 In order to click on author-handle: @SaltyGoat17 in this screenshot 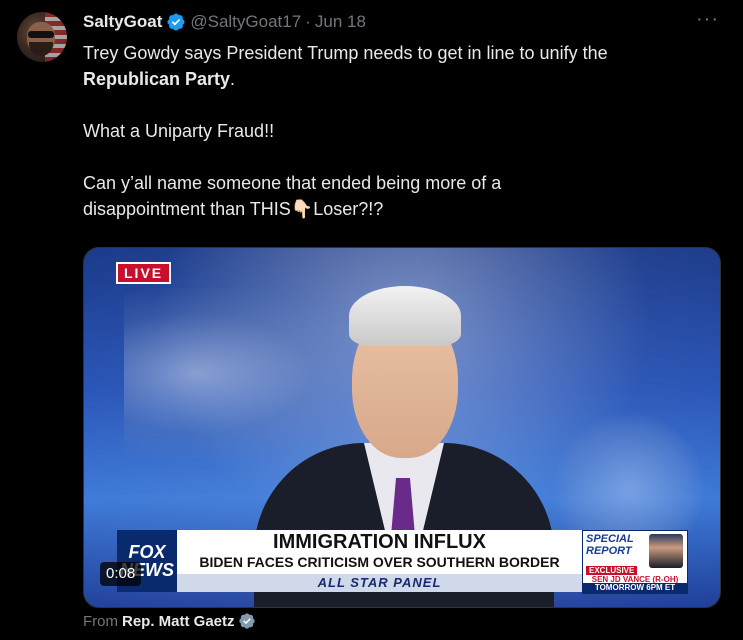, I will do `click(245, 22)`.